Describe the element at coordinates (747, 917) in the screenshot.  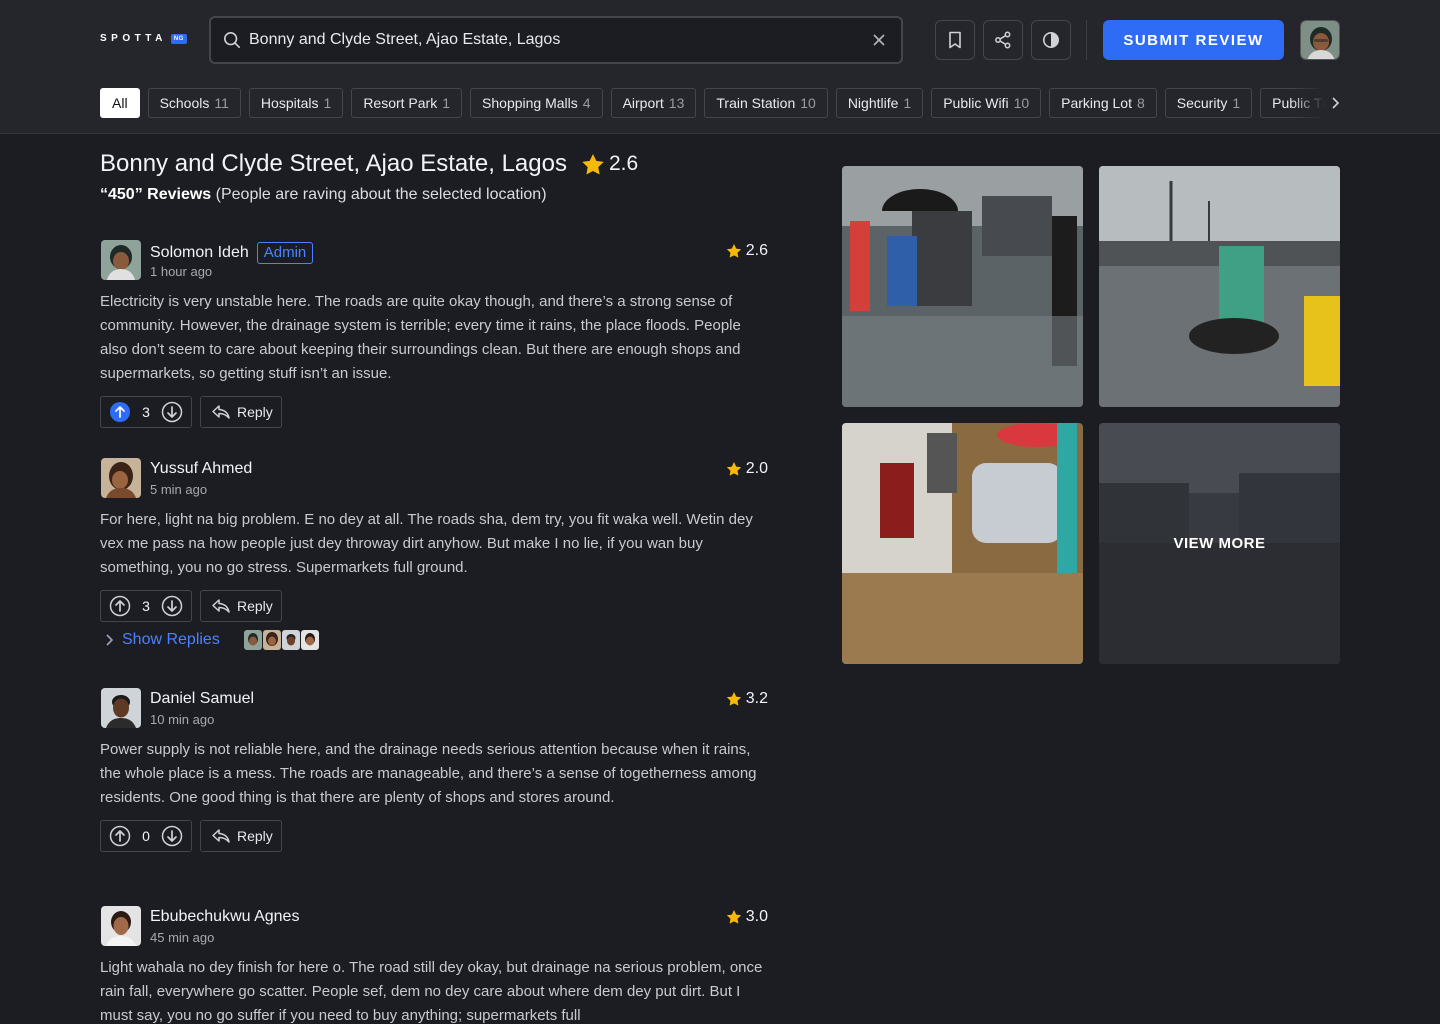
I see `review-rating: 3.0` at that location.